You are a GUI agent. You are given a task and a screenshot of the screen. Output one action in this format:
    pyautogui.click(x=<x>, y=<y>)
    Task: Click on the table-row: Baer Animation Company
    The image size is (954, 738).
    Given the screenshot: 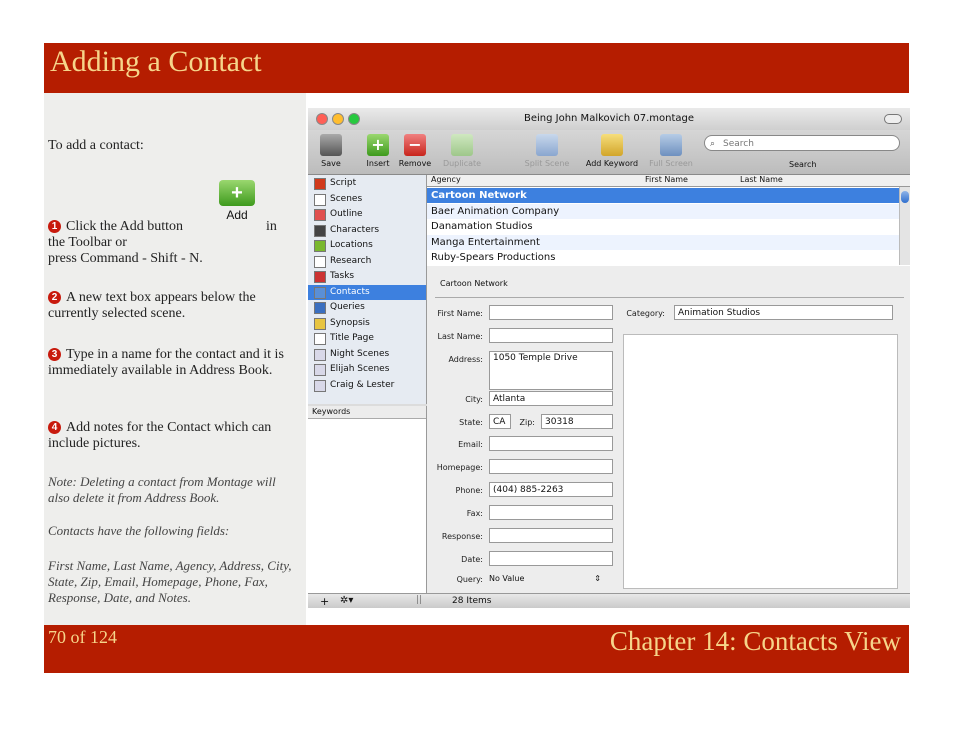 What is the action you would take?
    pyautogui.click(x=663, y=211)
    